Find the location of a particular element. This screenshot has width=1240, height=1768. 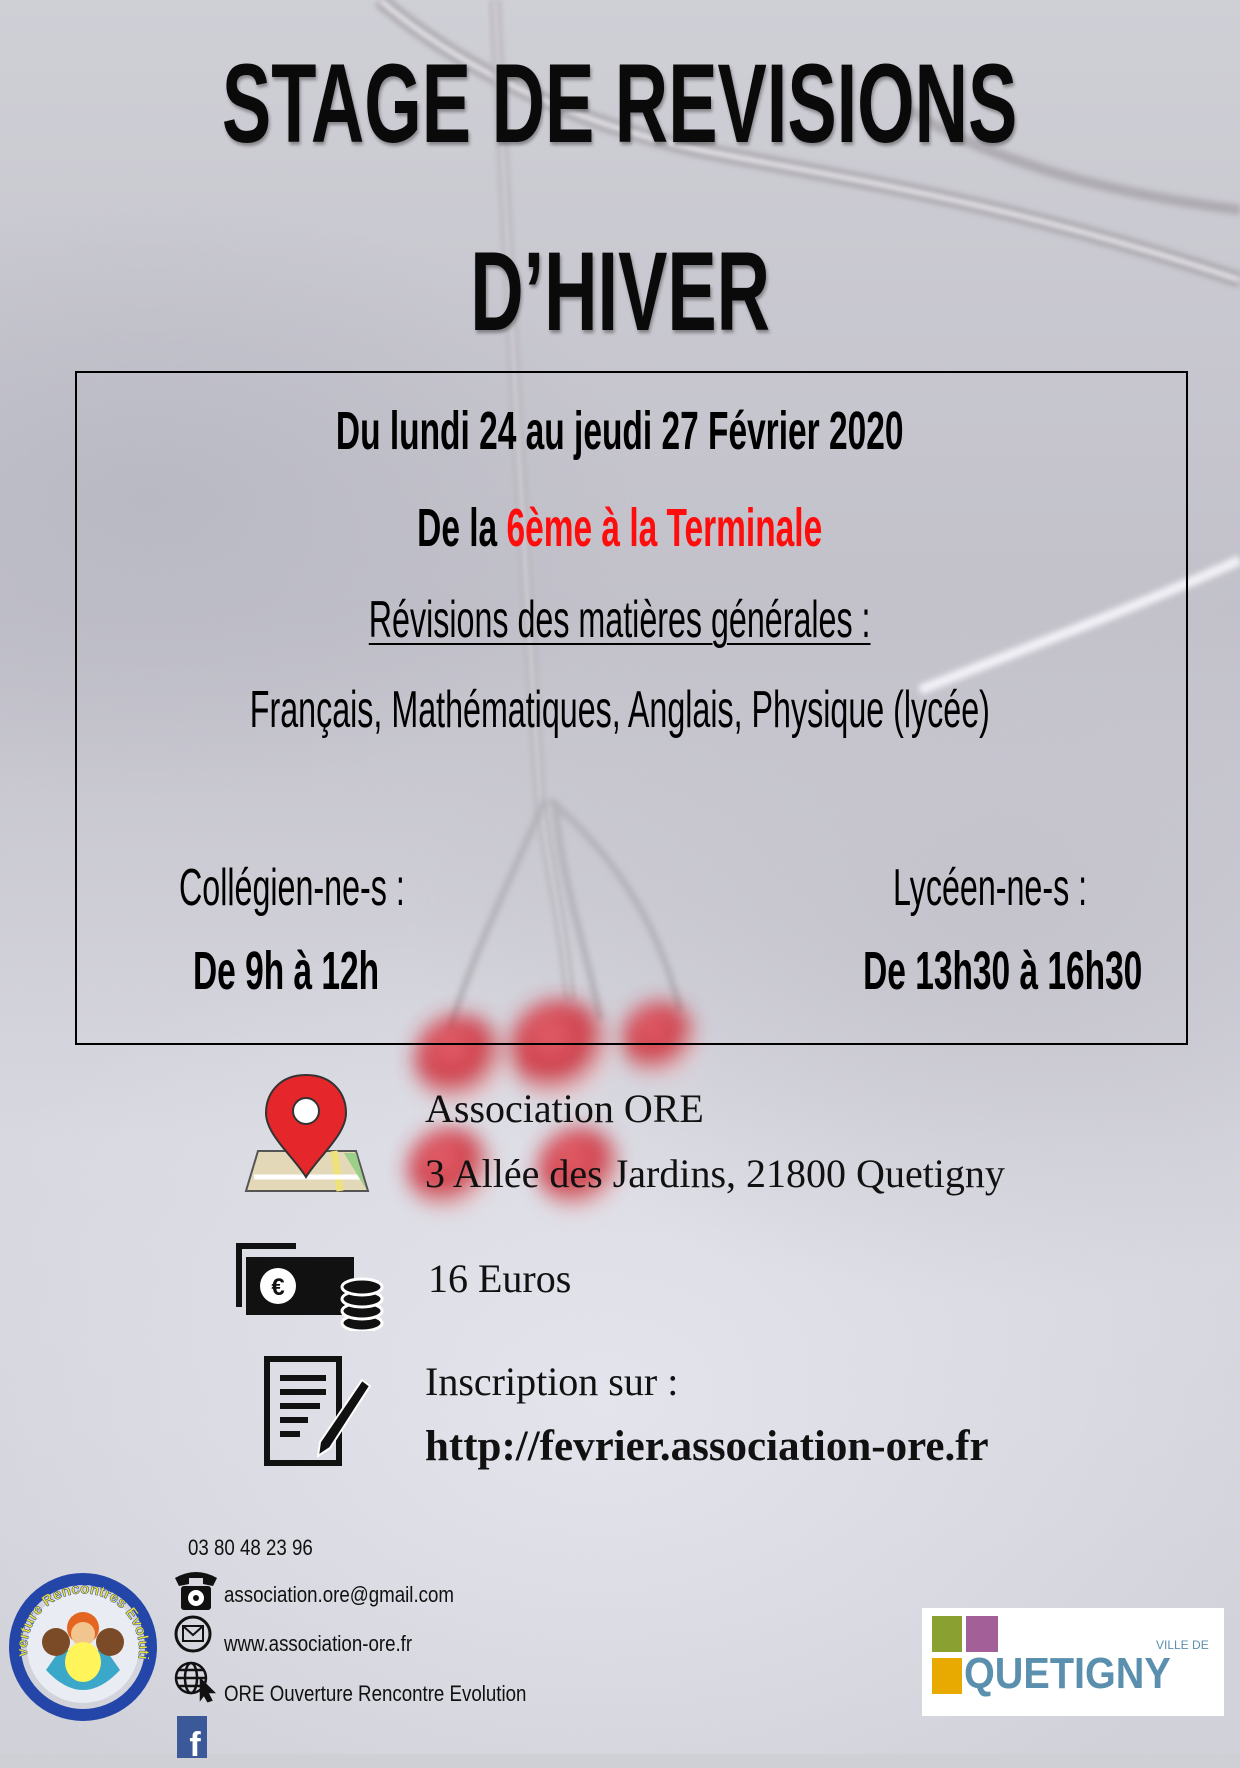

phone-number: 03 80 48 23 96 is located at coordinates (250, 1547).